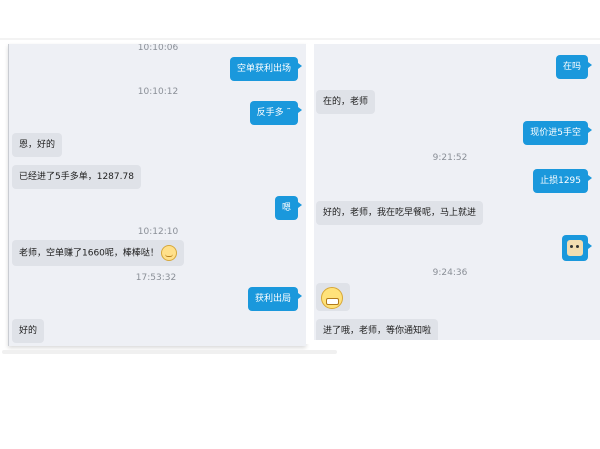 This screenshot has height=449, width=600. What do you see at coordinates (300, 39) in the screenshot?
I see `top-divider` at bounding box center [300, 39].